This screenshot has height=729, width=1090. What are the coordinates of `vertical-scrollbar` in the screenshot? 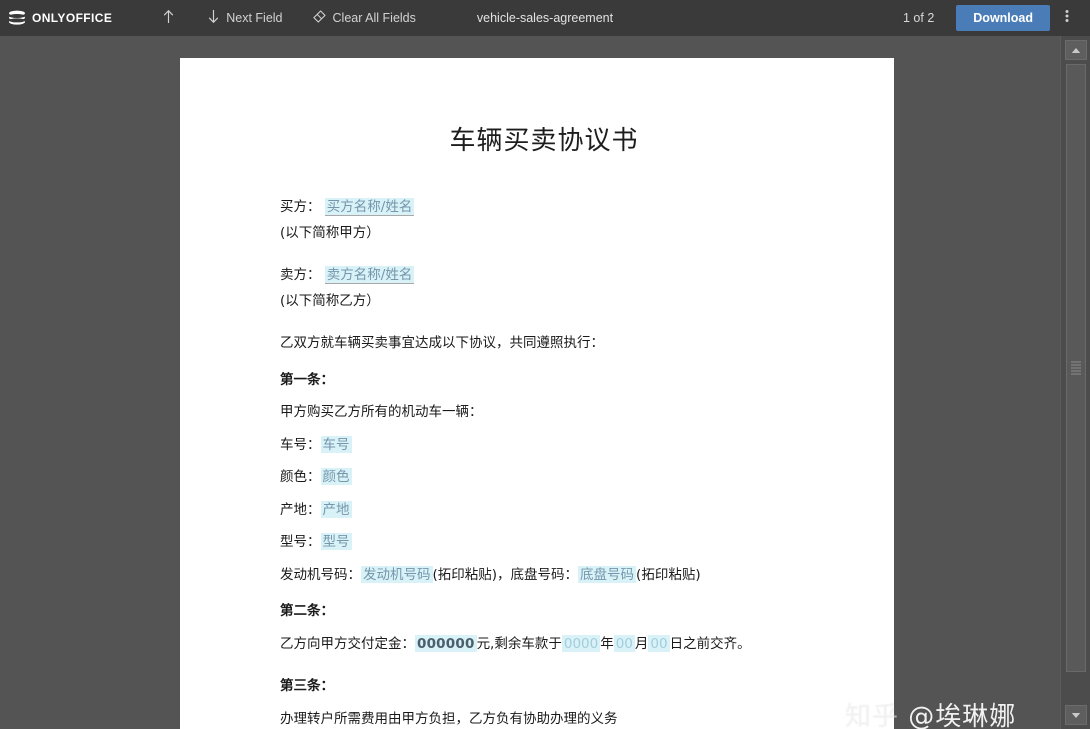 It's located at (1075, 382).